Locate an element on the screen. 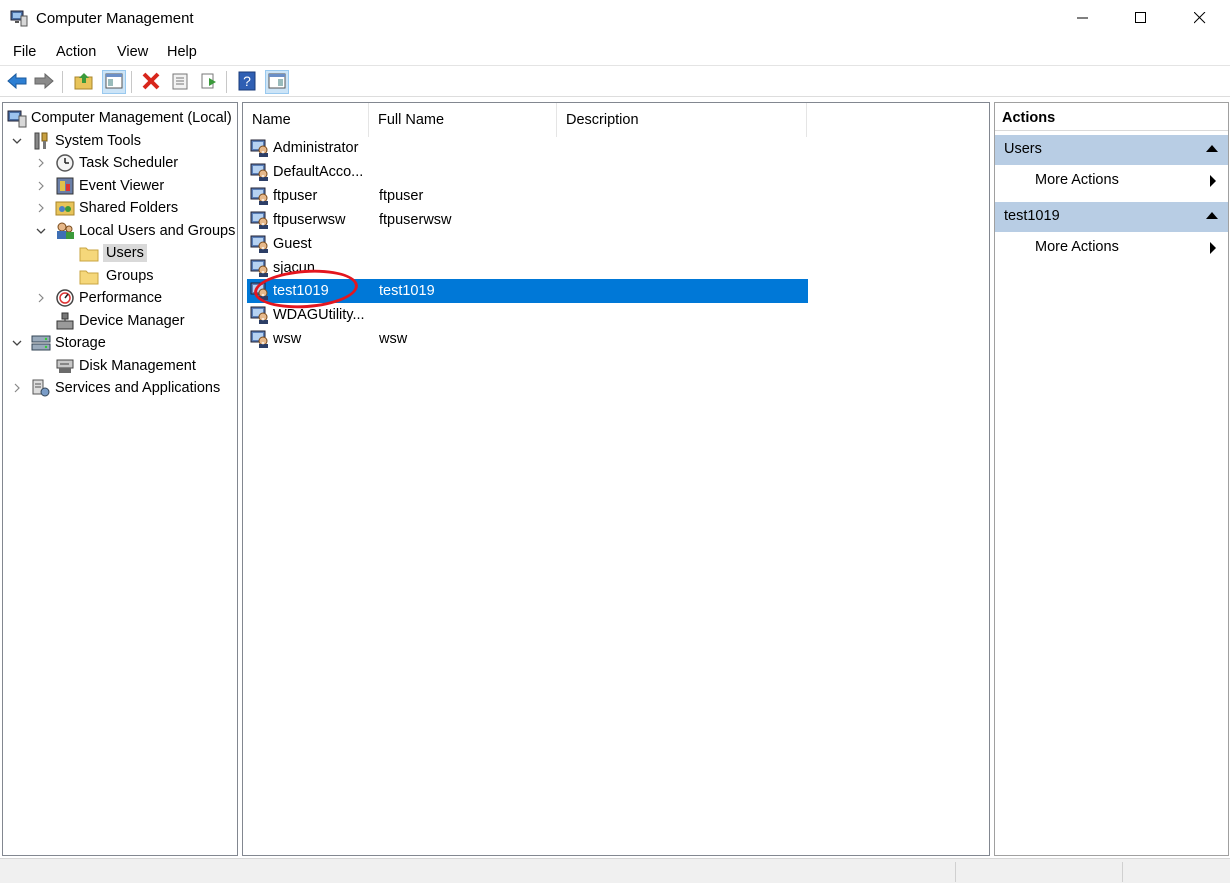  user-name: wsw is located at coordinates (287, 339).